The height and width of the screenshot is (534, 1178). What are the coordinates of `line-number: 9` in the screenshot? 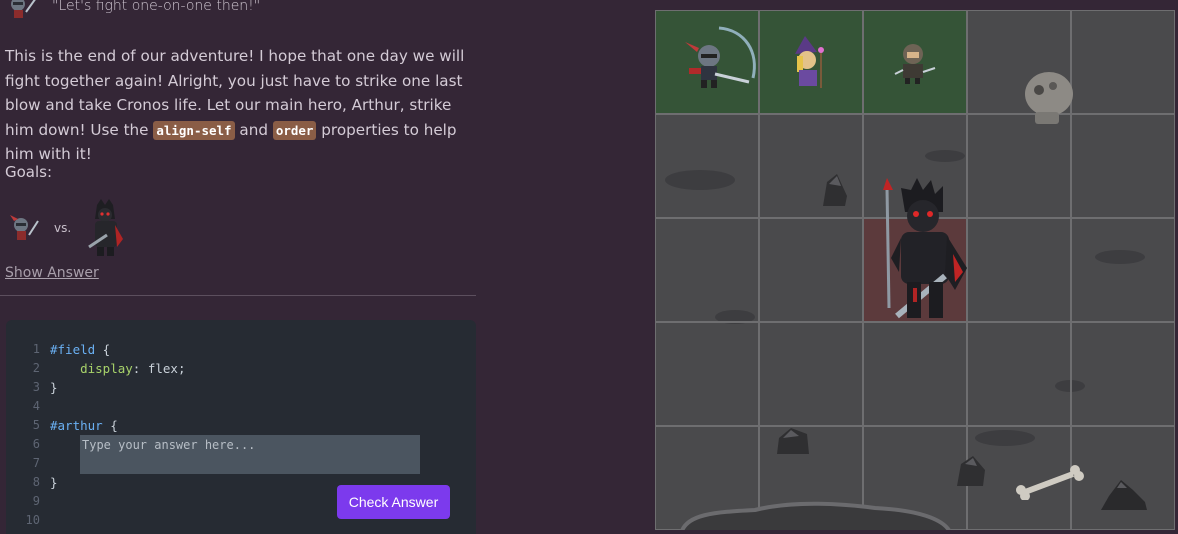 It's located at (36, 501).